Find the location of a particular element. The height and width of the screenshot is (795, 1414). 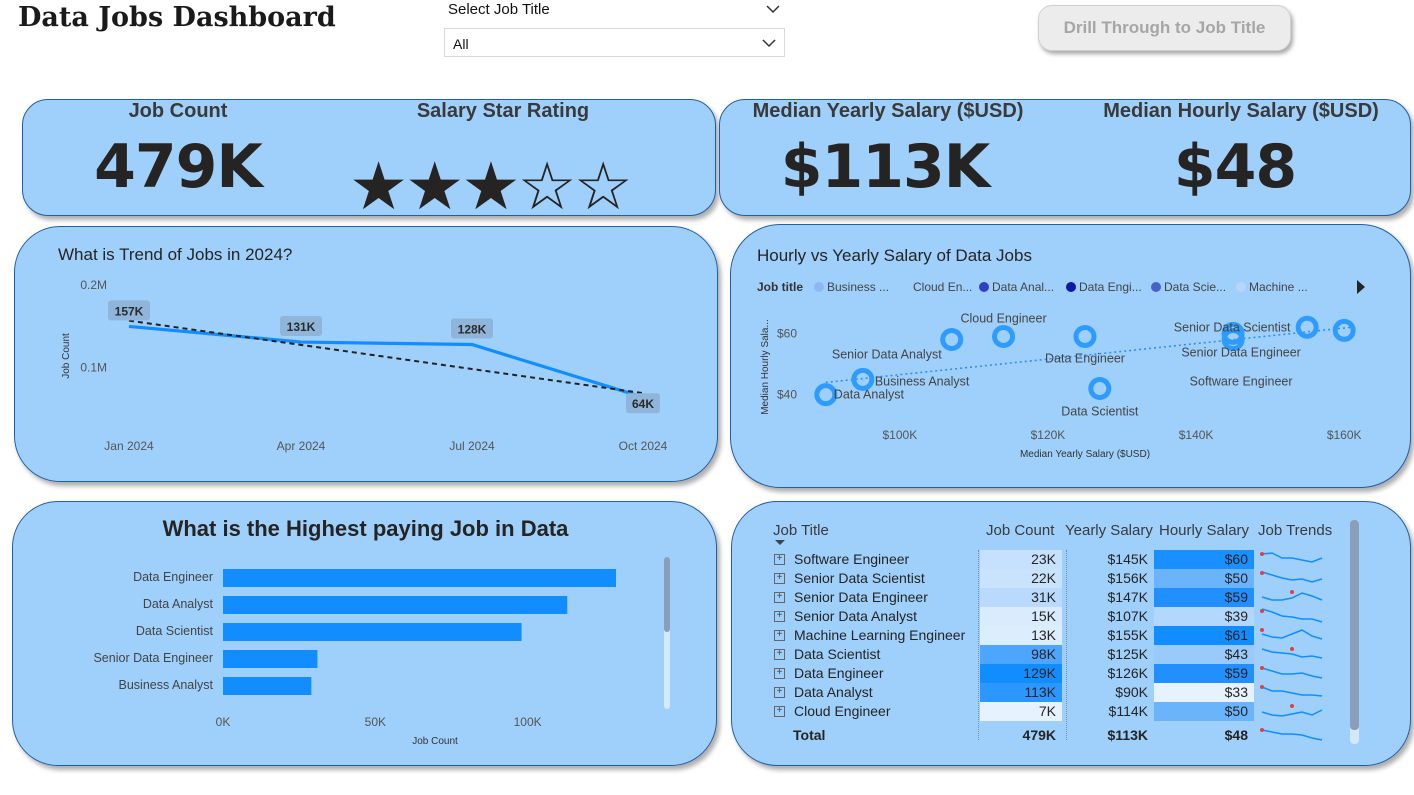

table-row: + Data Scientist 98K $125K $43 is located at coordinates (1072, 654).